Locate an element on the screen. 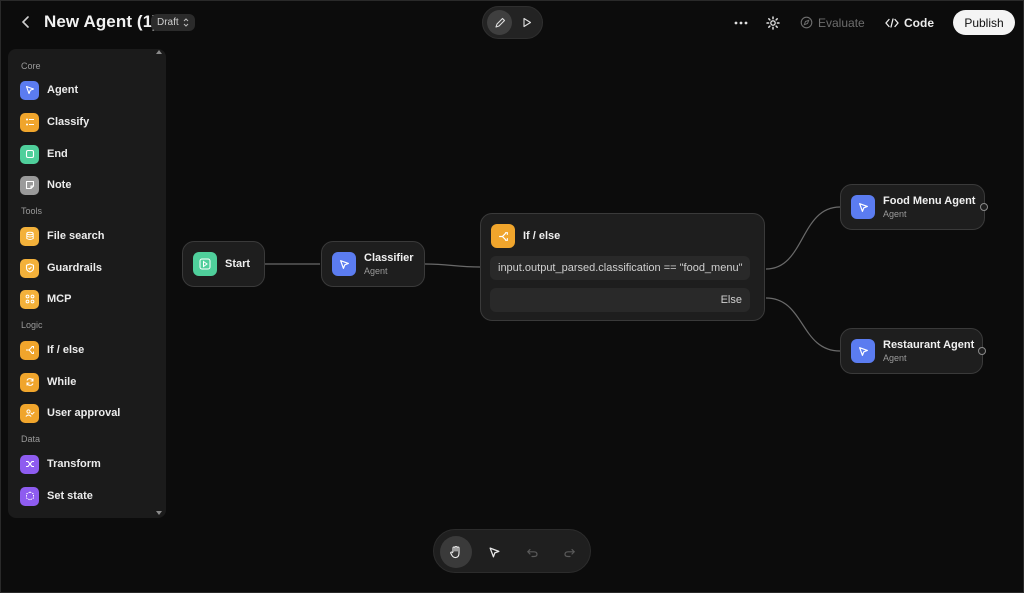 Image resolution: width=1024 pixels, height=593 pixels. food-menu-agent-type: Agent is located at coordinates (895, 214).